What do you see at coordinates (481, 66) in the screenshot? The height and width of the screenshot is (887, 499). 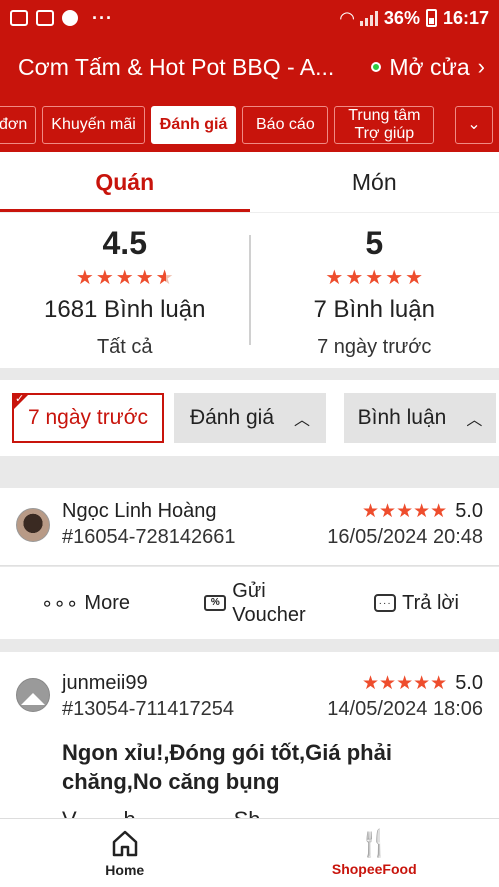 I see `chevron-right-icon: ›` at bounding box center [481, 66].